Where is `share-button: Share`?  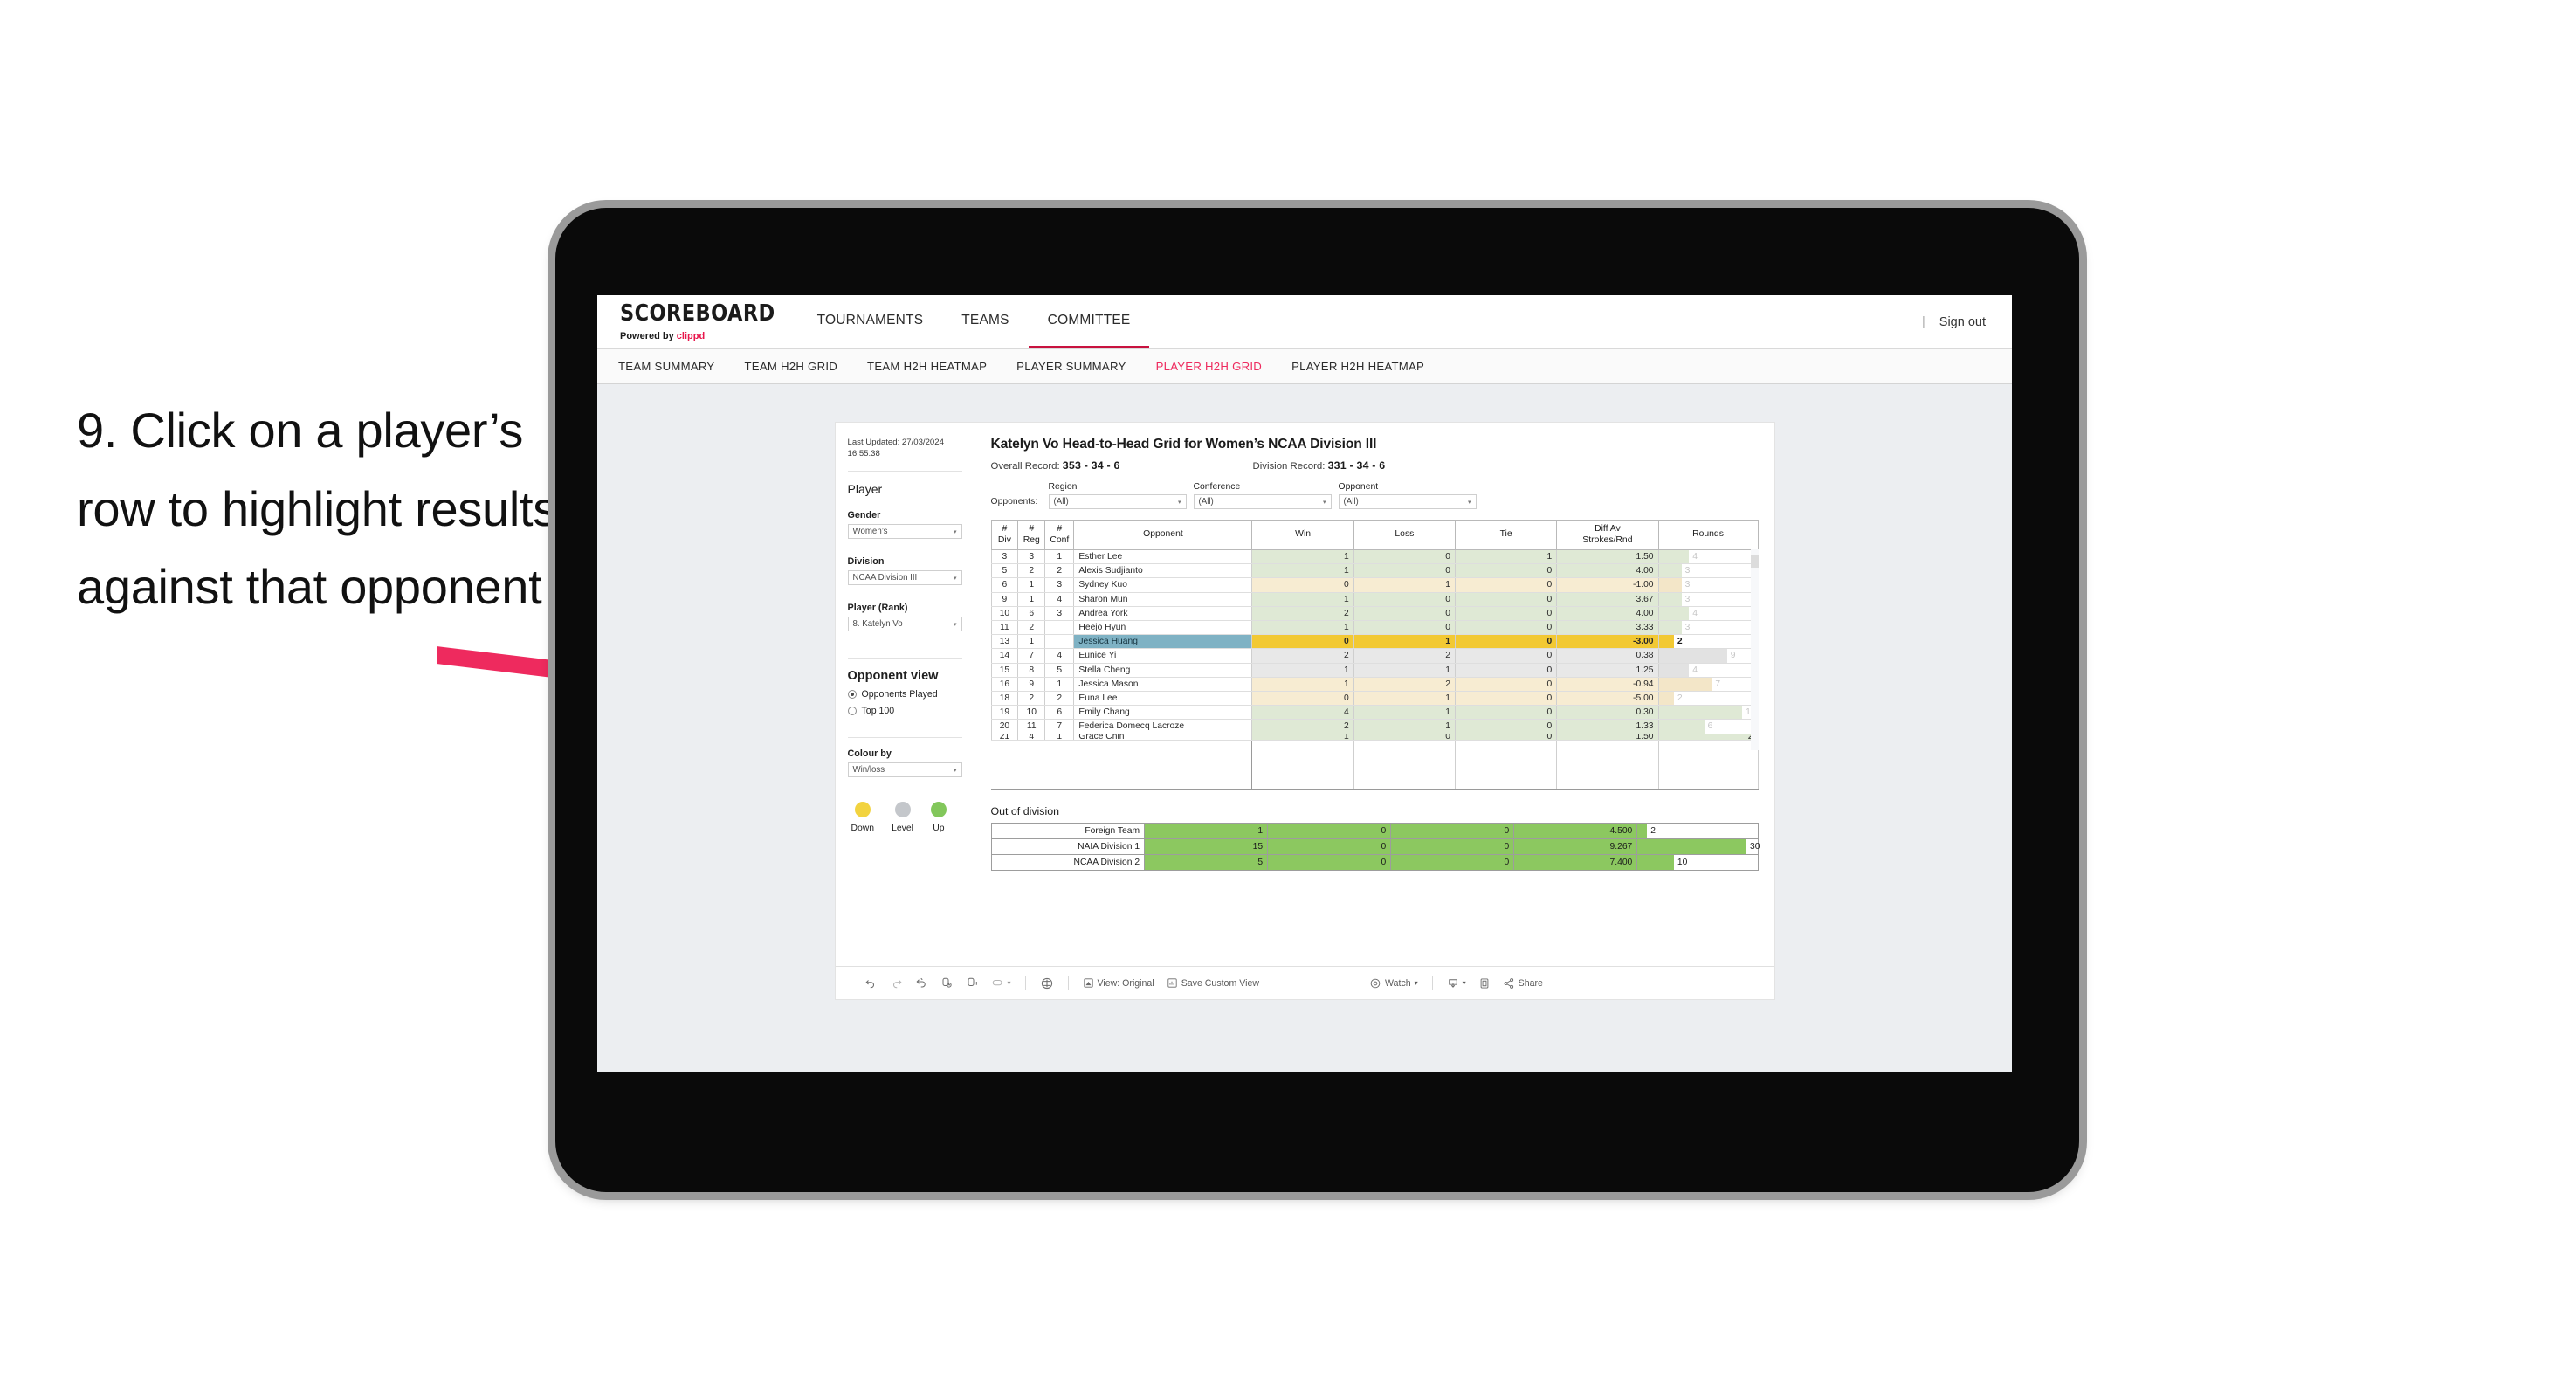
share-button: Share is located at coordinates (1523, 984).